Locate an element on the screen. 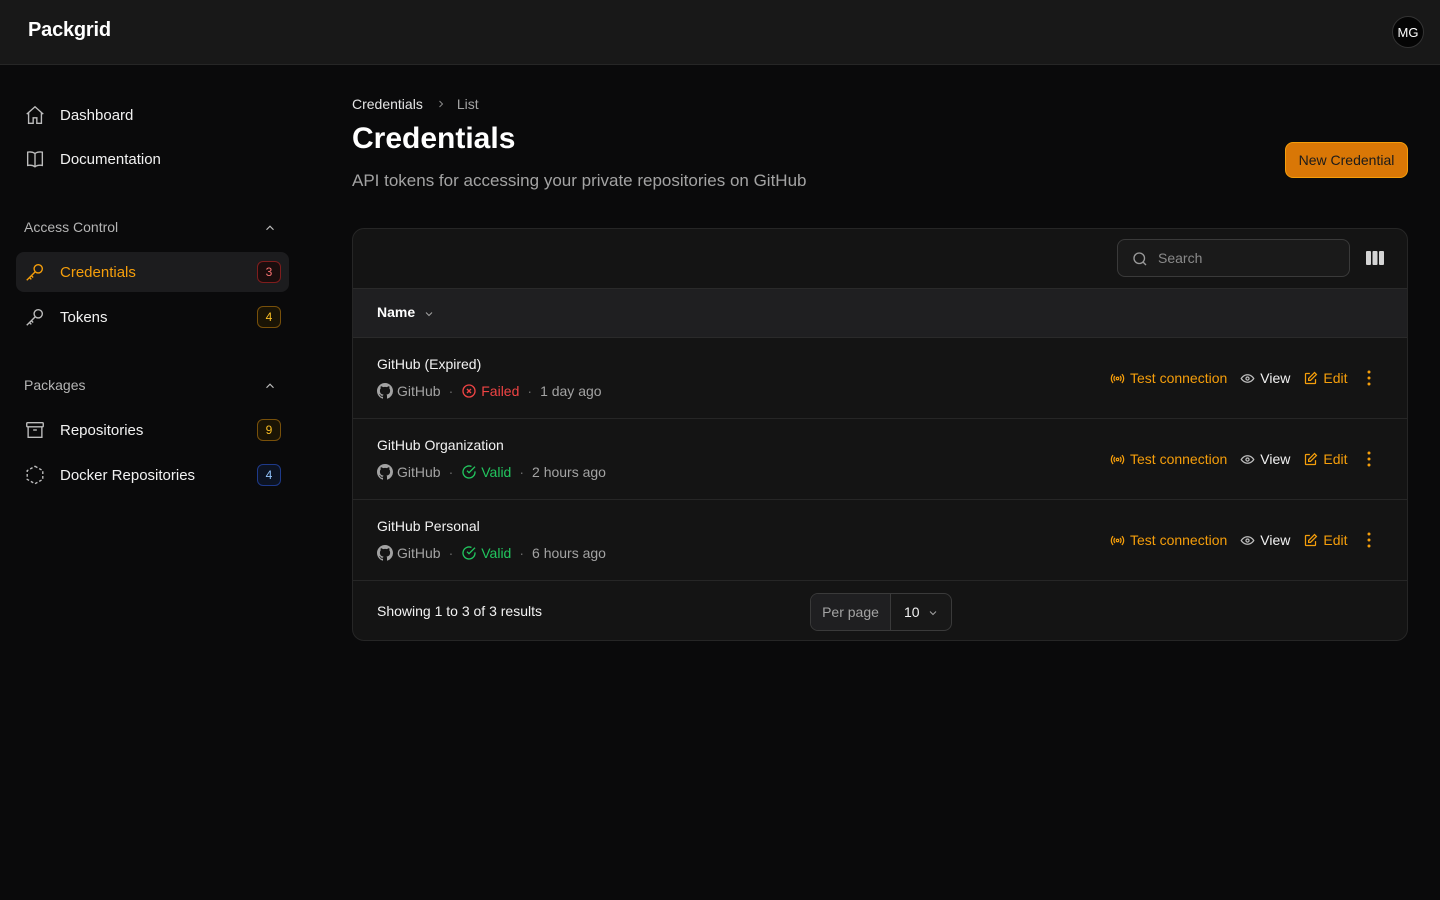 The height and width of the screenshot is (900, 1440). search-placeholder: Search is located at coordinates (1180, 258).